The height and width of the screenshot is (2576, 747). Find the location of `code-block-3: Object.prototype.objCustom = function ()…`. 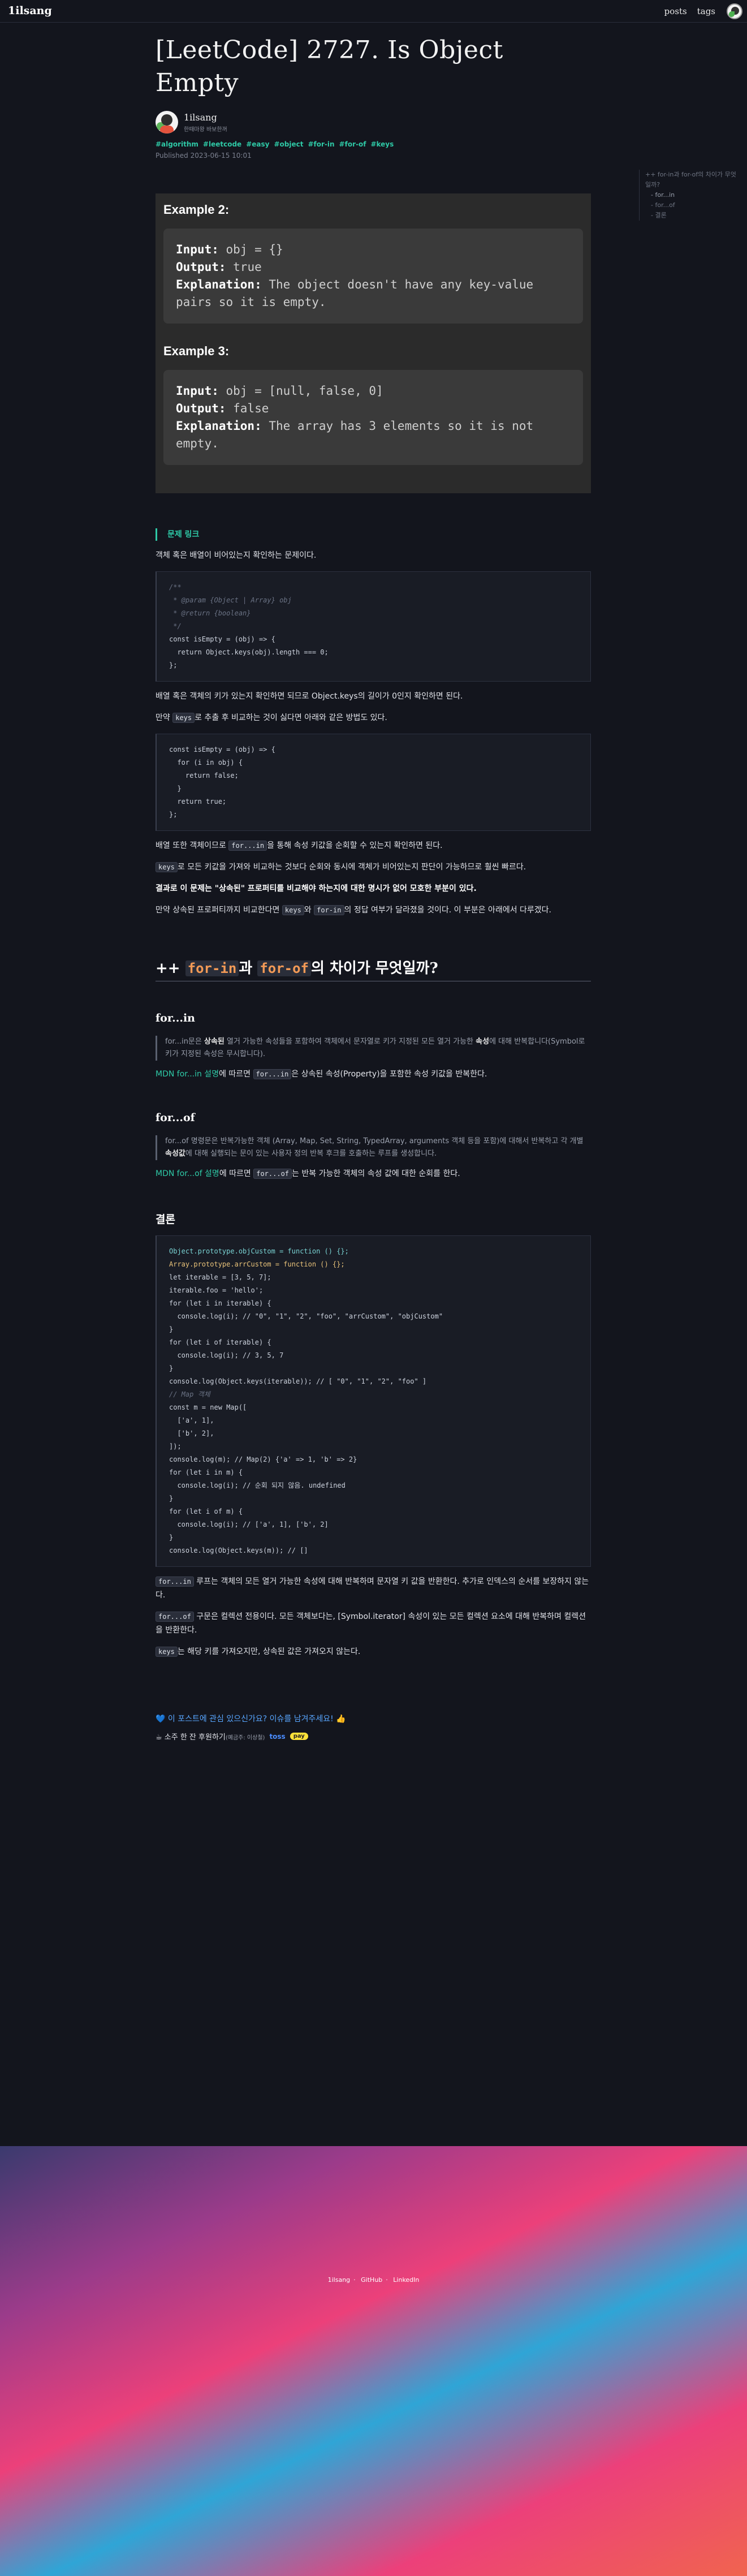

code-block-3: Object.prototype.objCustom = function ()… is located at coordinates (373, 1401).